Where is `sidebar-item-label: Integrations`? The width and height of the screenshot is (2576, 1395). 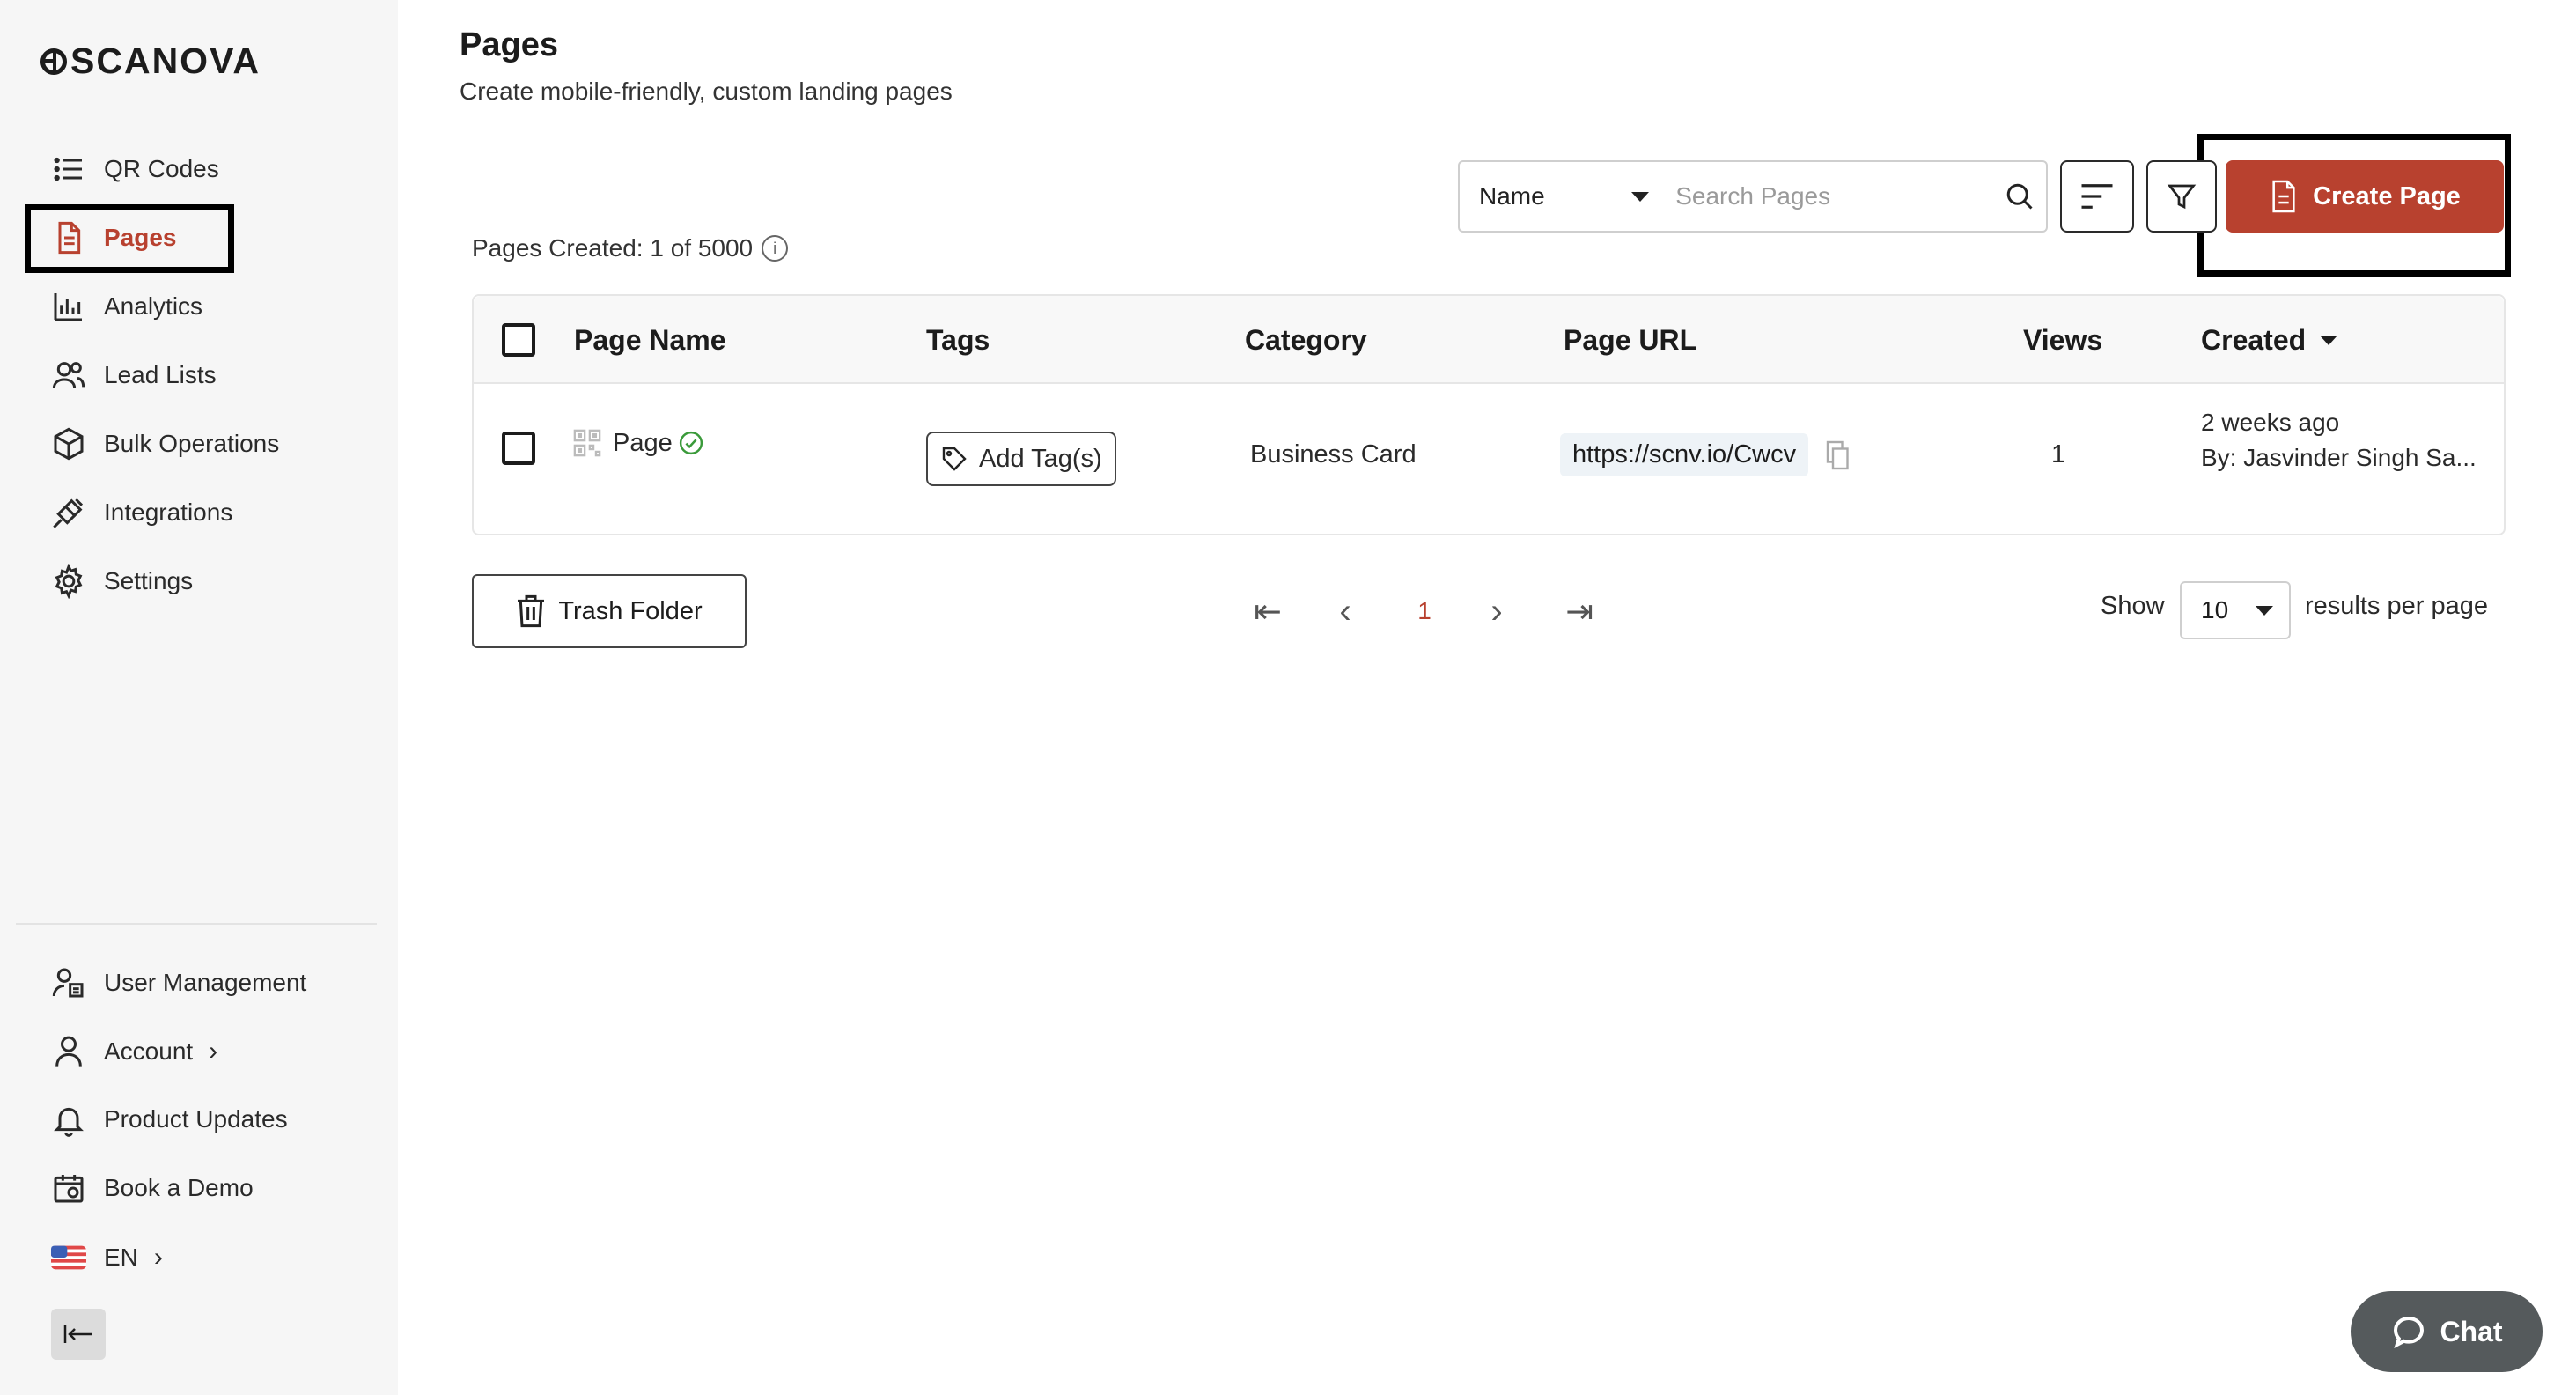
sidebar-item-label: Integrations is located at coordinates (168, 512).